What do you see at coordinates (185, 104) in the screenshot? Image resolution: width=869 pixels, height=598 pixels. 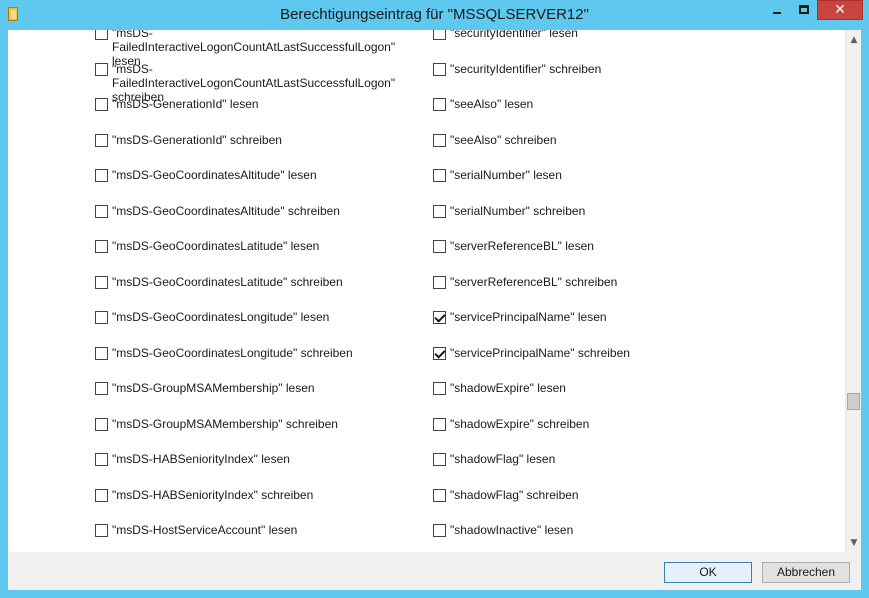 I see `permission-label: "msDS-GenerationId" lesen` at bounding box center [185, 104].